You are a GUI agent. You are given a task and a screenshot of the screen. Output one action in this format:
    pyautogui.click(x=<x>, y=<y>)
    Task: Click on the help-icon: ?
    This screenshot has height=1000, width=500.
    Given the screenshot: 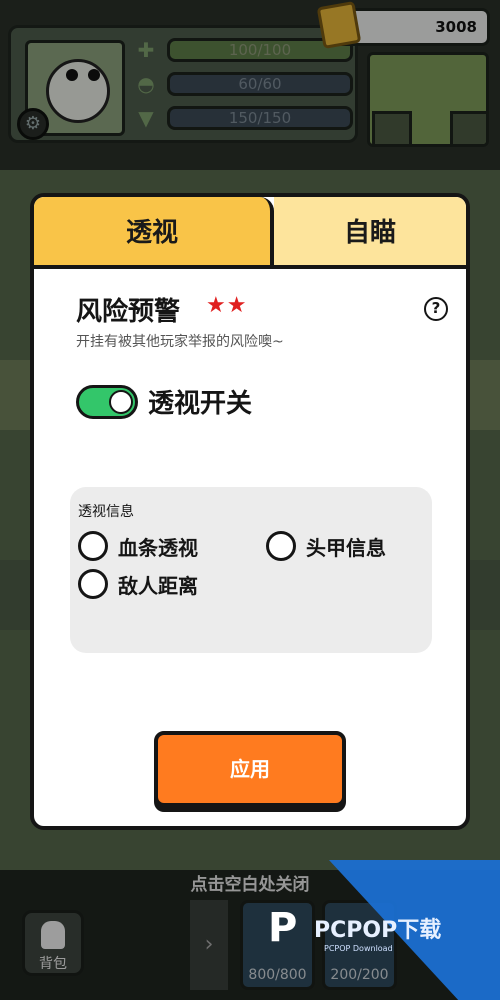 What is the action you would take?
    pyautogui.click(x=436, y=309)
    